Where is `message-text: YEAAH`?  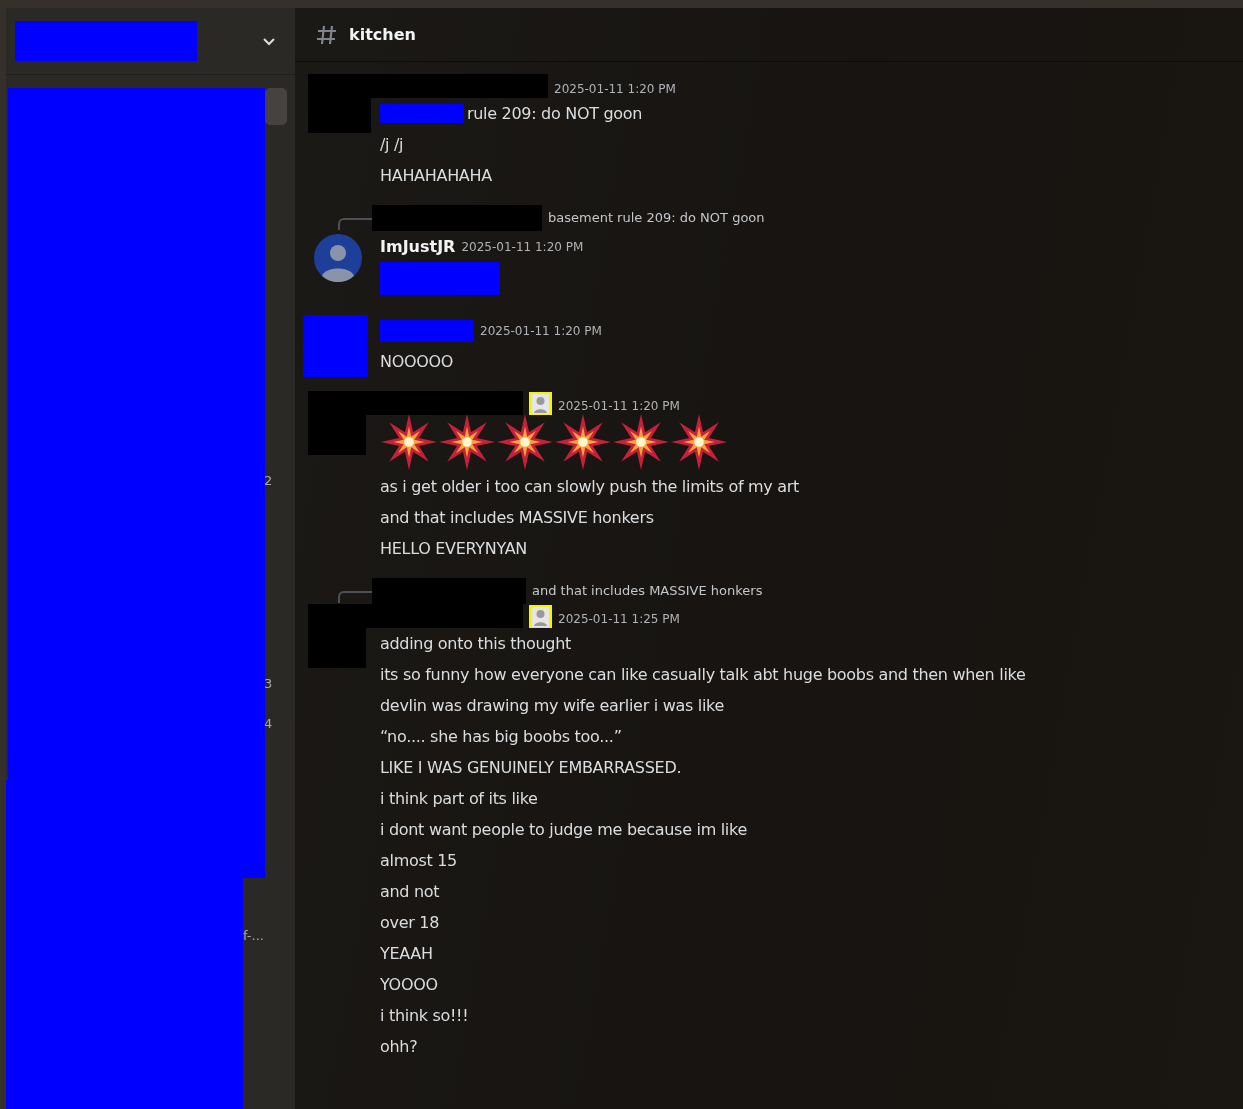
message-text: YEAAH is located at coordinates (407, 954).